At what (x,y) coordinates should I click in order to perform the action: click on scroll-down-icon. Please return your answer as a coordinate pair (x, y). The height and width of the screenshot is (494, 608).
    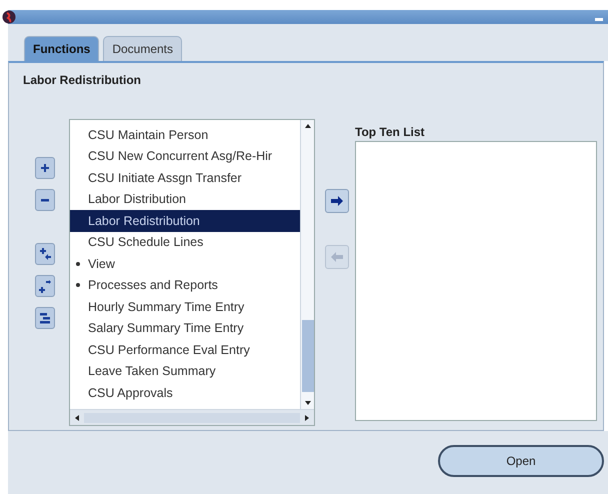
    Looking at the image, I should click on (308, 403).